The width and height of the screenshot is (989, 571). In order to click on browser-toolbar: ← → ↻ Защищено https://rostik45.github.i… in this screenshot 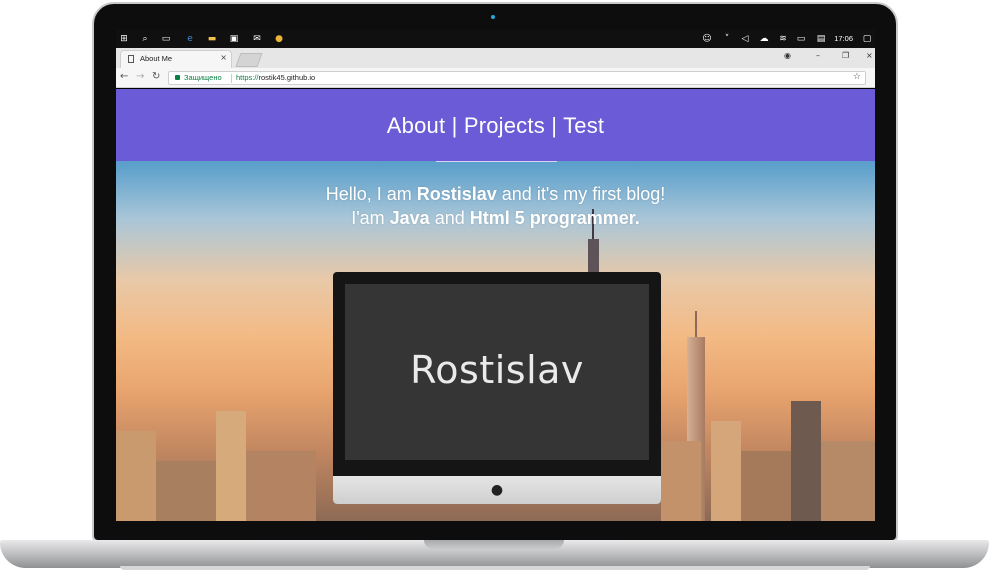, I will do `click(495, 78)`.